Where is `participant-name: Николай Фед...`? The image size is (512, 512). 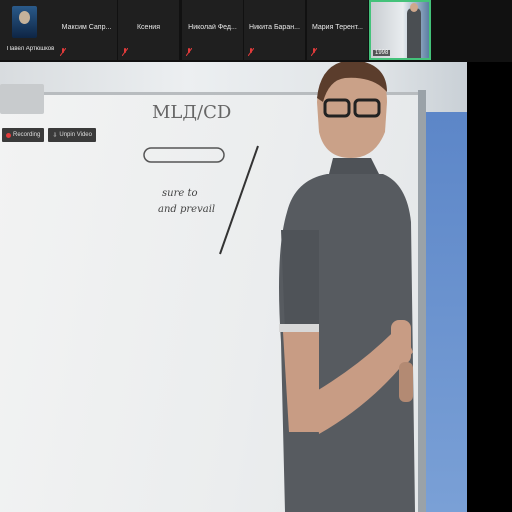
participant-name: Николай Фед... is located at coordinates (212, 27).